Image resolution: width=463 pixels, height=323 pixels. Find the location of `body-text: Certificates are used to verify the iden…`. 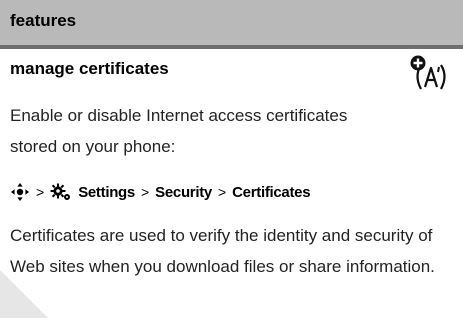

body-text: Certificates are used to verify the iden… is located at coordinates (222, 251).